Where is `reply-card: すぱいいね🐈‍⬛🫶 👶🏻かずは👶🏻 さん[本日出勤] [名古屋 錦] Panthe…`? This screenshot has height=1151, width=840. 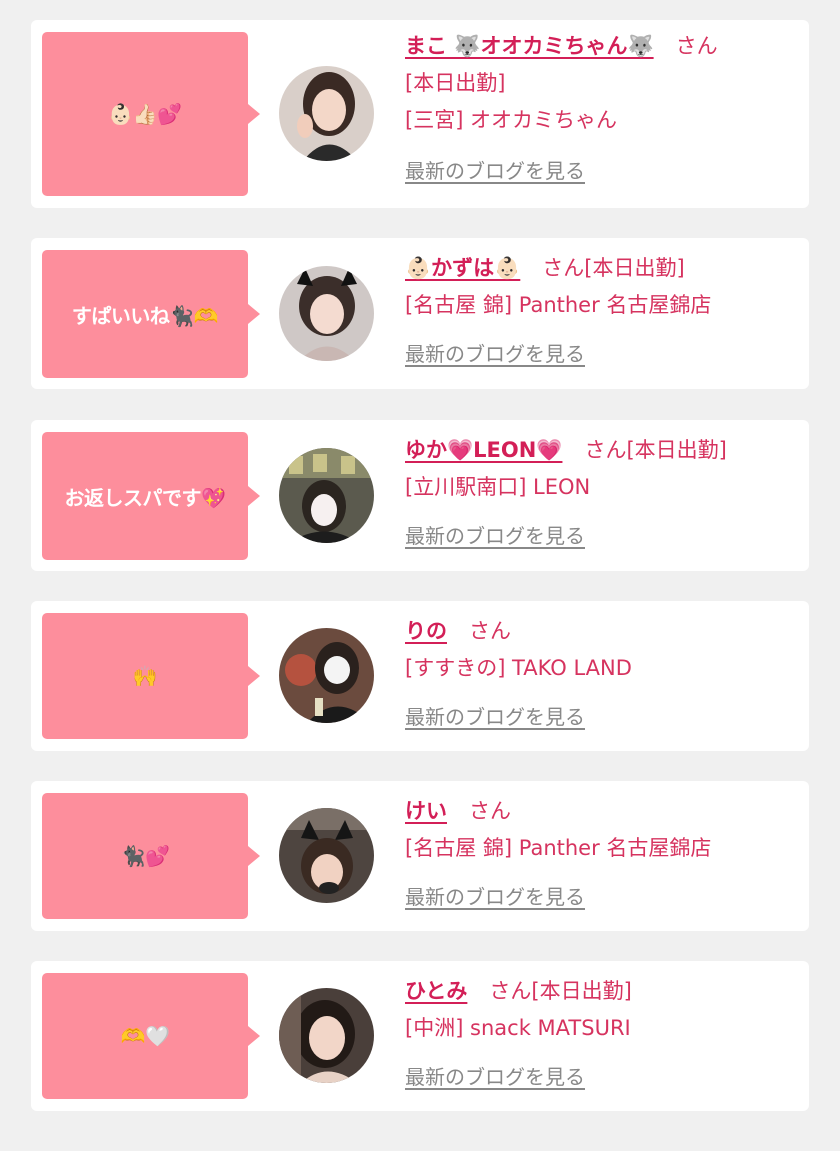 reply-card: すぱいいね🐈‍⬛🫶 👶🏻かずは👶🏻 さん[本日出勤] [名古屋 錦] Panthe… is located at coordinates (420, 313).